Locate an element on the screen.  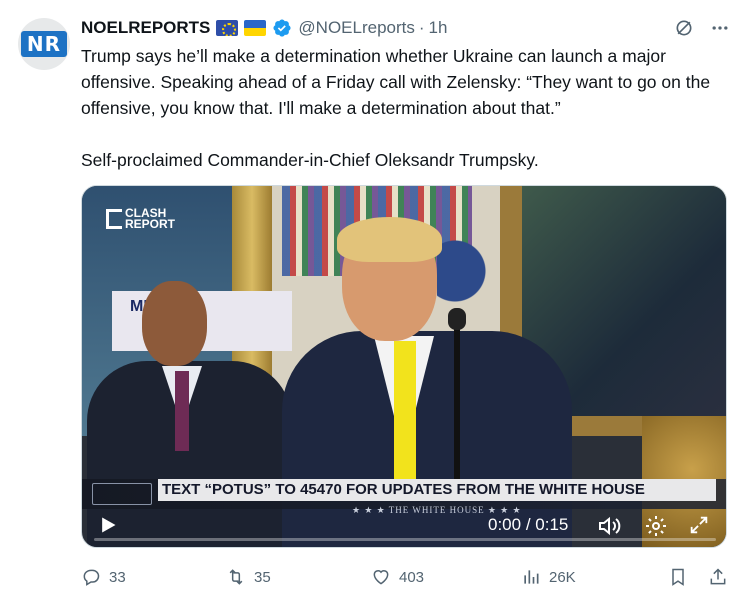
gear-icon is located at coordinates (656, 526).